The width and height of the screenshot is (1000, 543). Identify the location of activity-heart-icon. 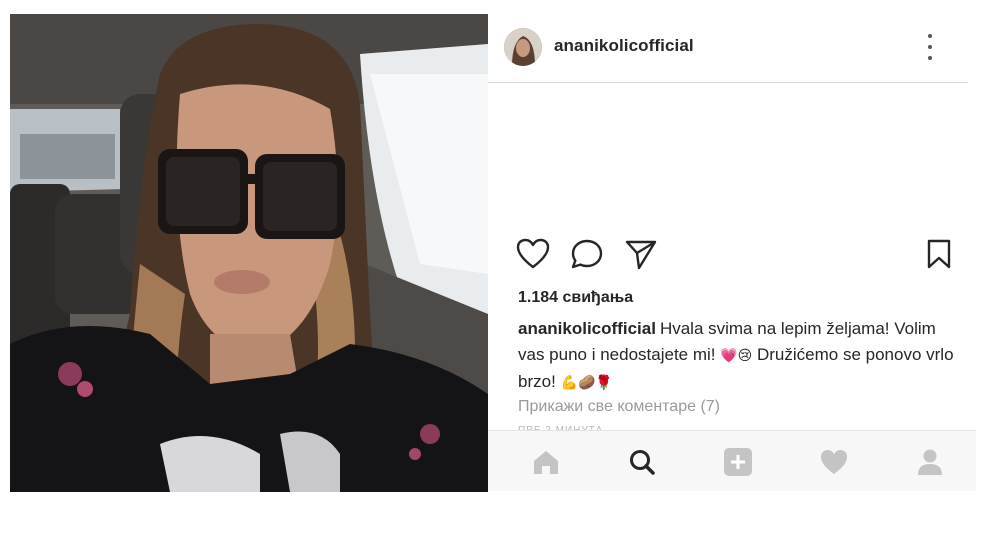
(834, 462).